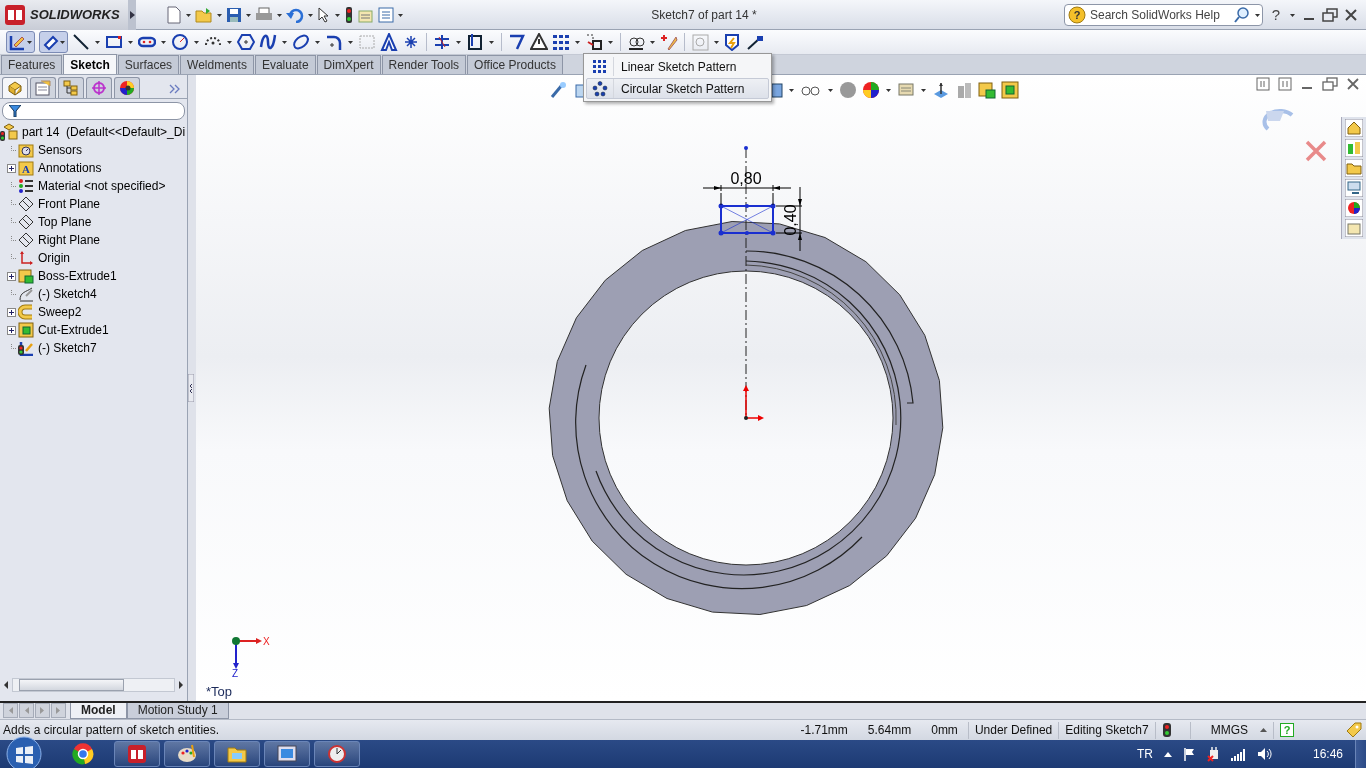 The width and height of the screenshot is (1366, 768). I want to click on tree-item: Material <not specified>, so click(102, 186).